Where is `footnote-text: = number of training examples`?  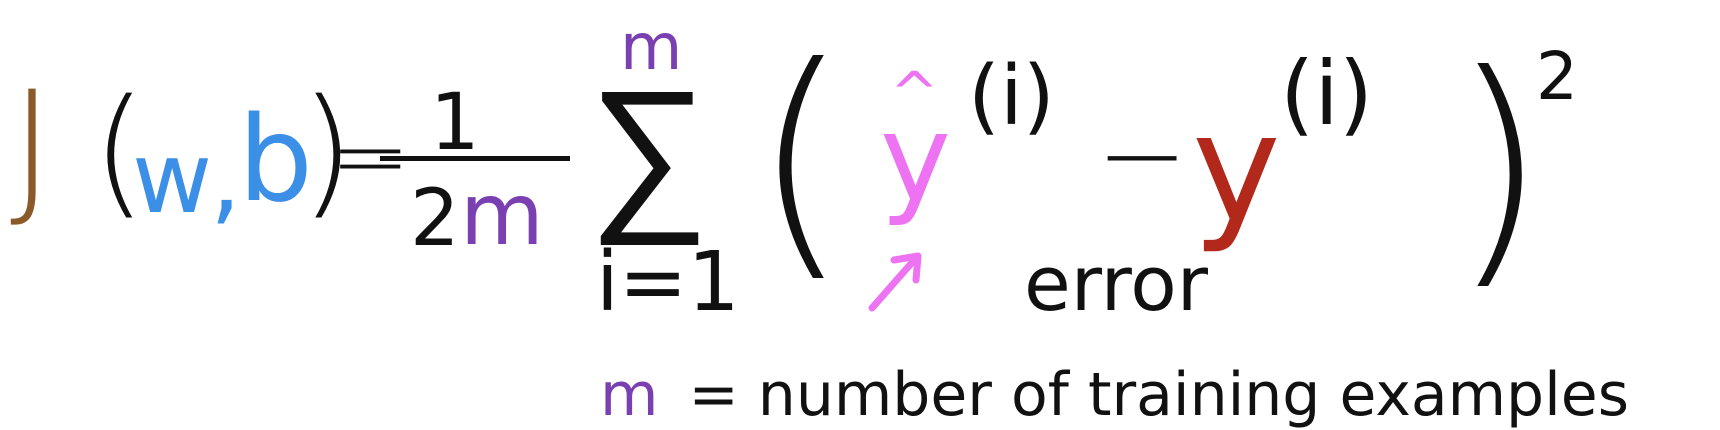
footnote-text: = number of training examples is located at coordinates (1158, 395).